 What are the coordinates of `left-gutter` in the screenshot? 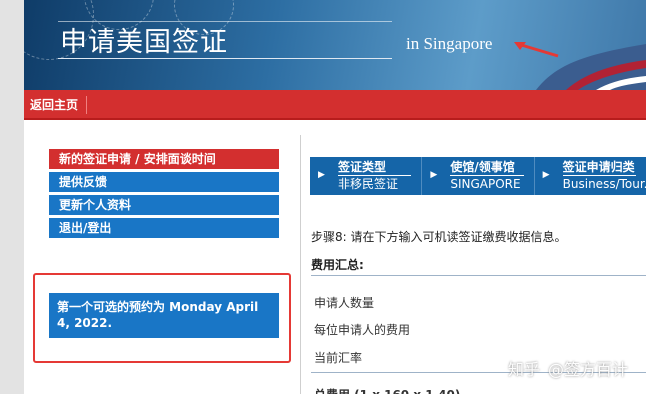 It's located at (12, 197).